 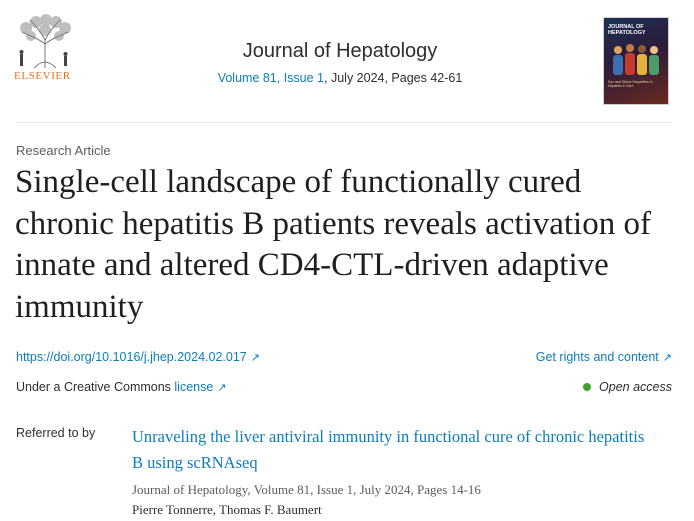 I want to click on license-link: license ↗, so click(x=200, y=387).